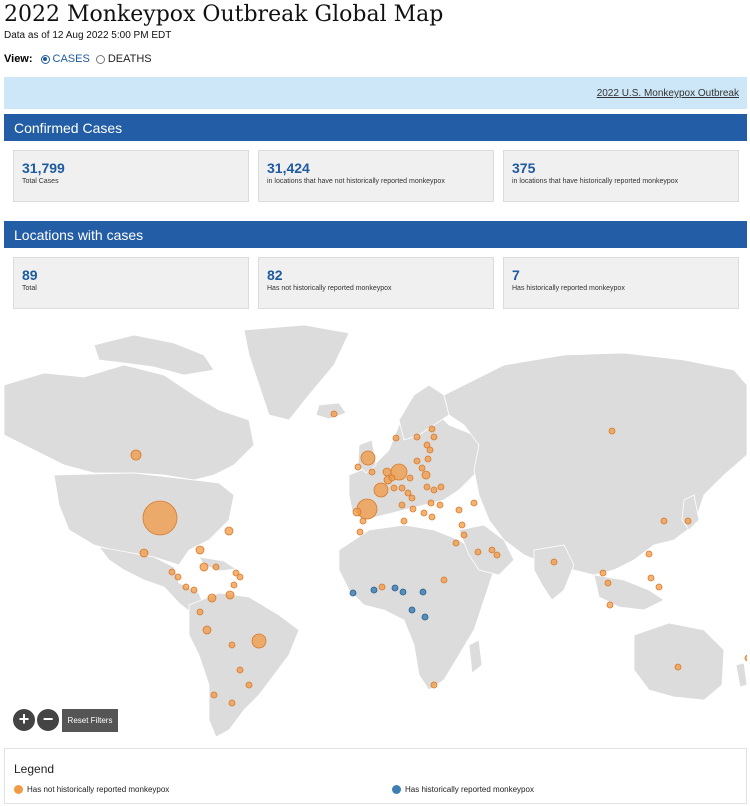  I want to click on view-cases-radio: CASES, so click(65, 59).